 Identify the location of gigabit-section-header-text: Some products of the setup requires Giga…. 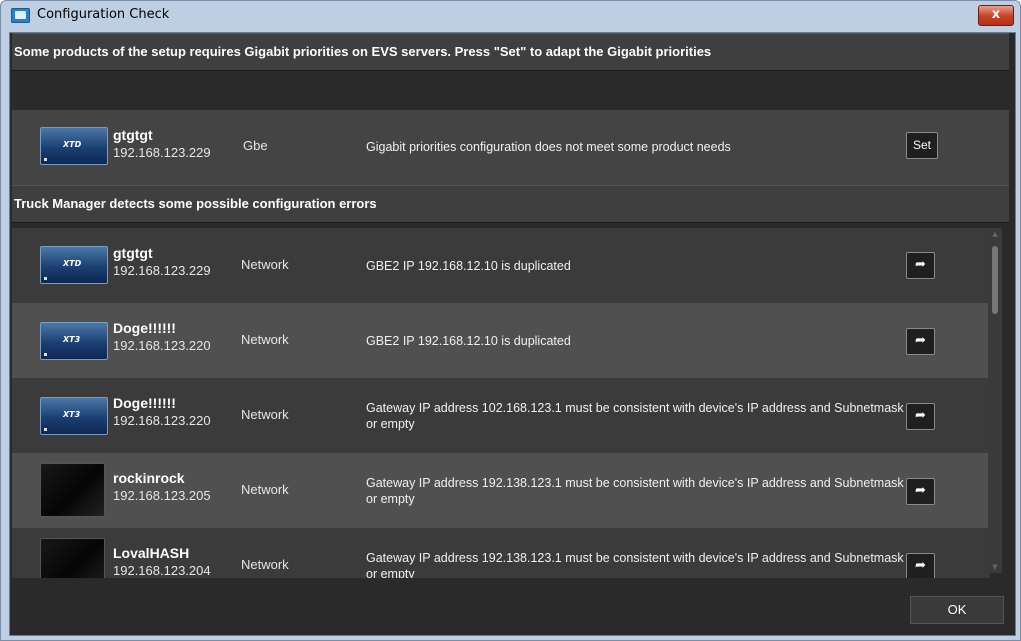
(363, 51).